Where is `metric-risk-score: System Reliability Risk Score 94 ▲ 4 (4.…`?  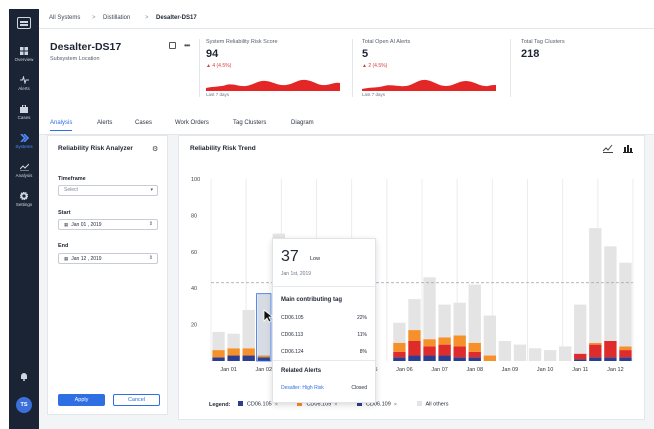 metric-risk-score: System Reliability Risk Score 94 ▲ 4 (4.… is located at coordinates (276, 70).